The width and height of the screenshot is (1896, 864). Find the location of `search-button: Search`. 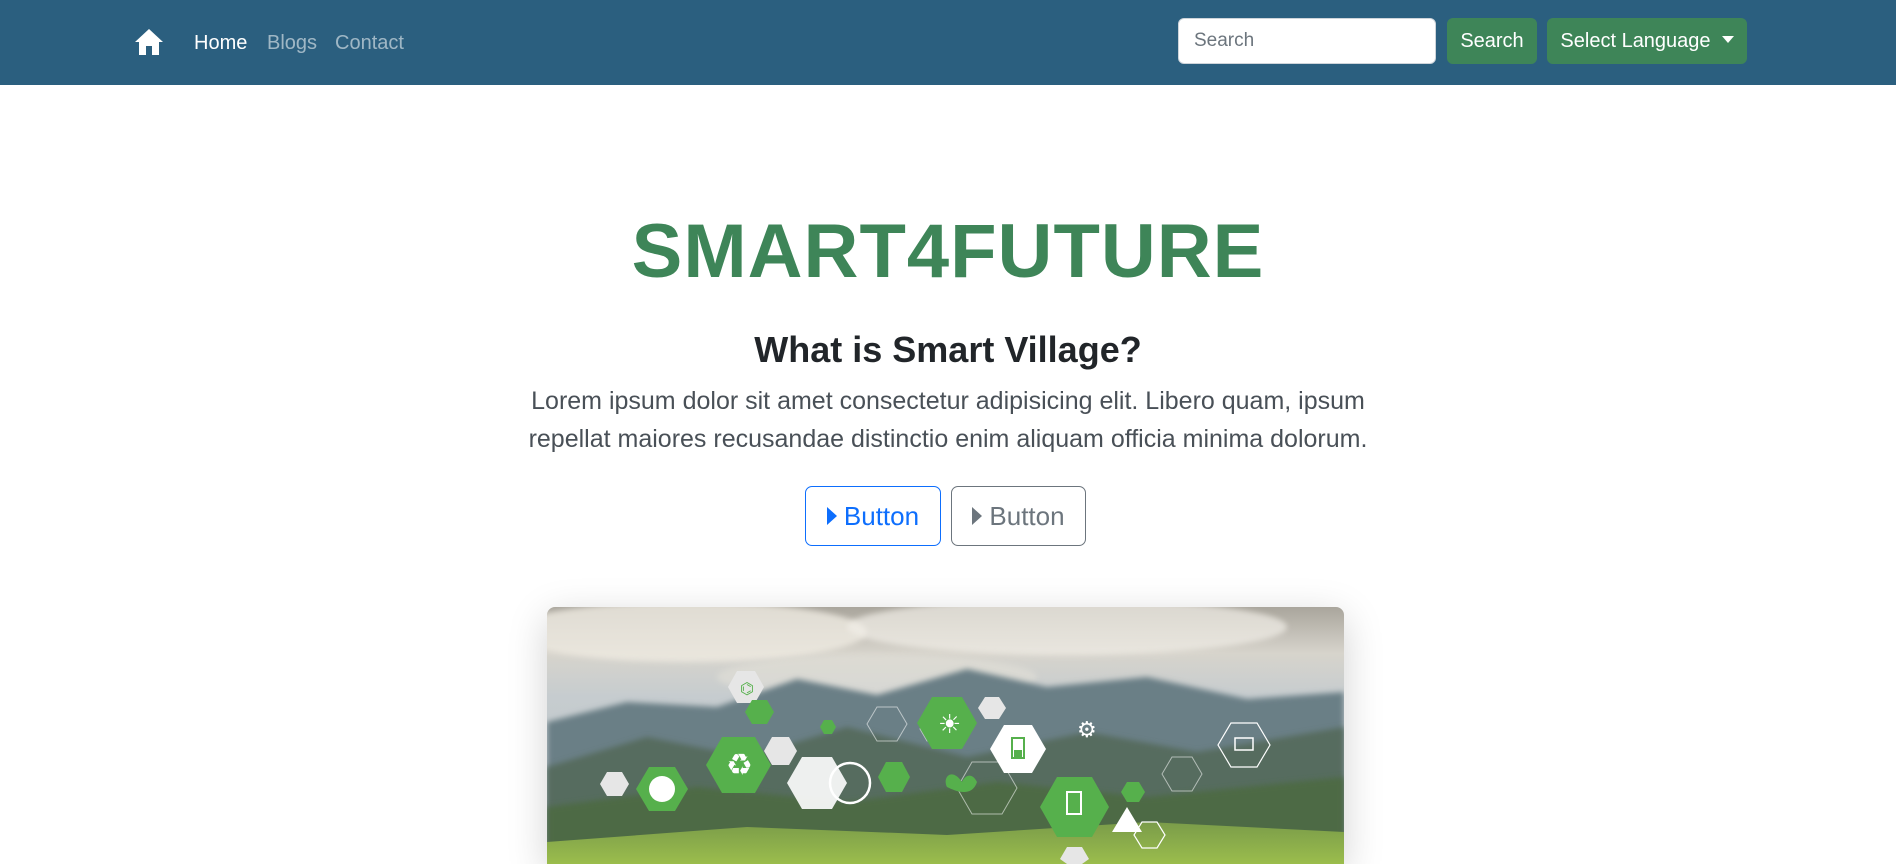

search-button: Search is located at coordinates (1492, 41).